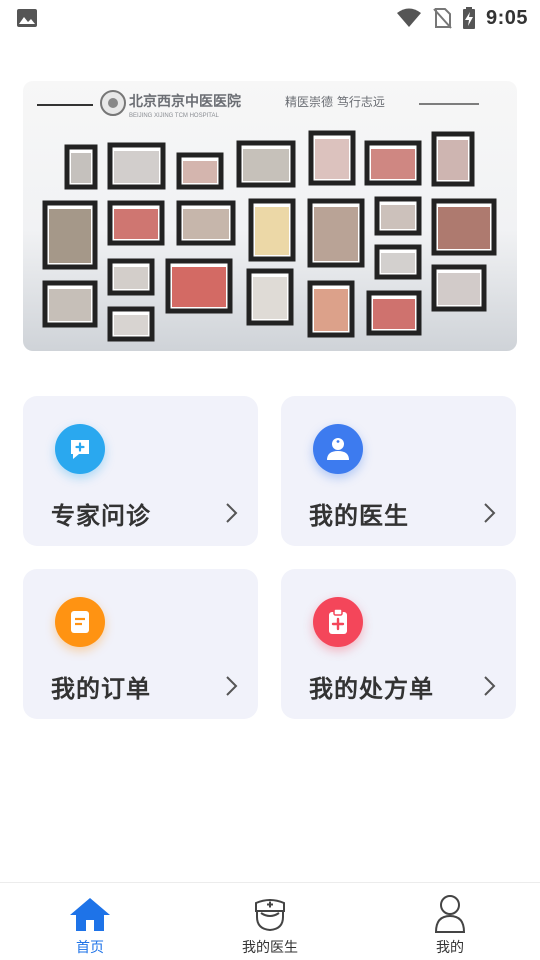 The width and height of the screenshot is (540, 960). Describe the element at coordinates (371, 689) in the screenshot. I see `my-prescriptions-label: 我的处方单` at that location.